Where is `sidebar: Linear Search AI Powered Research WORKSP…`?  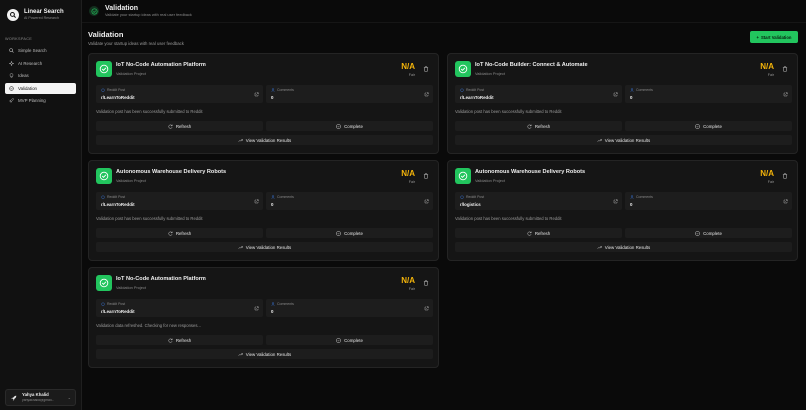 sidebar: Linear Search AI Powered Research WORKSP… is located at coordinates (41, 205).